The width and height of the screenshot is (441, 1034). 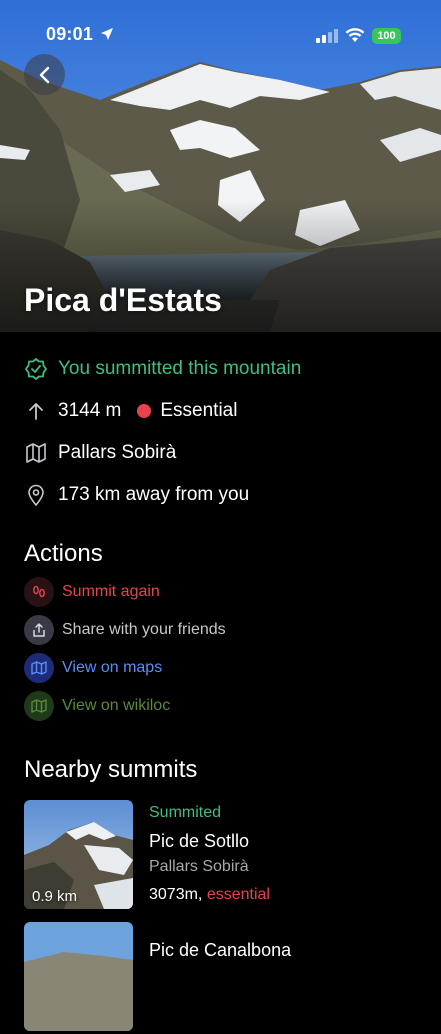 What do you see at coordinates (327, 36) in the screenshot?
I see `signal-icon` at bounding box center [327, 36].